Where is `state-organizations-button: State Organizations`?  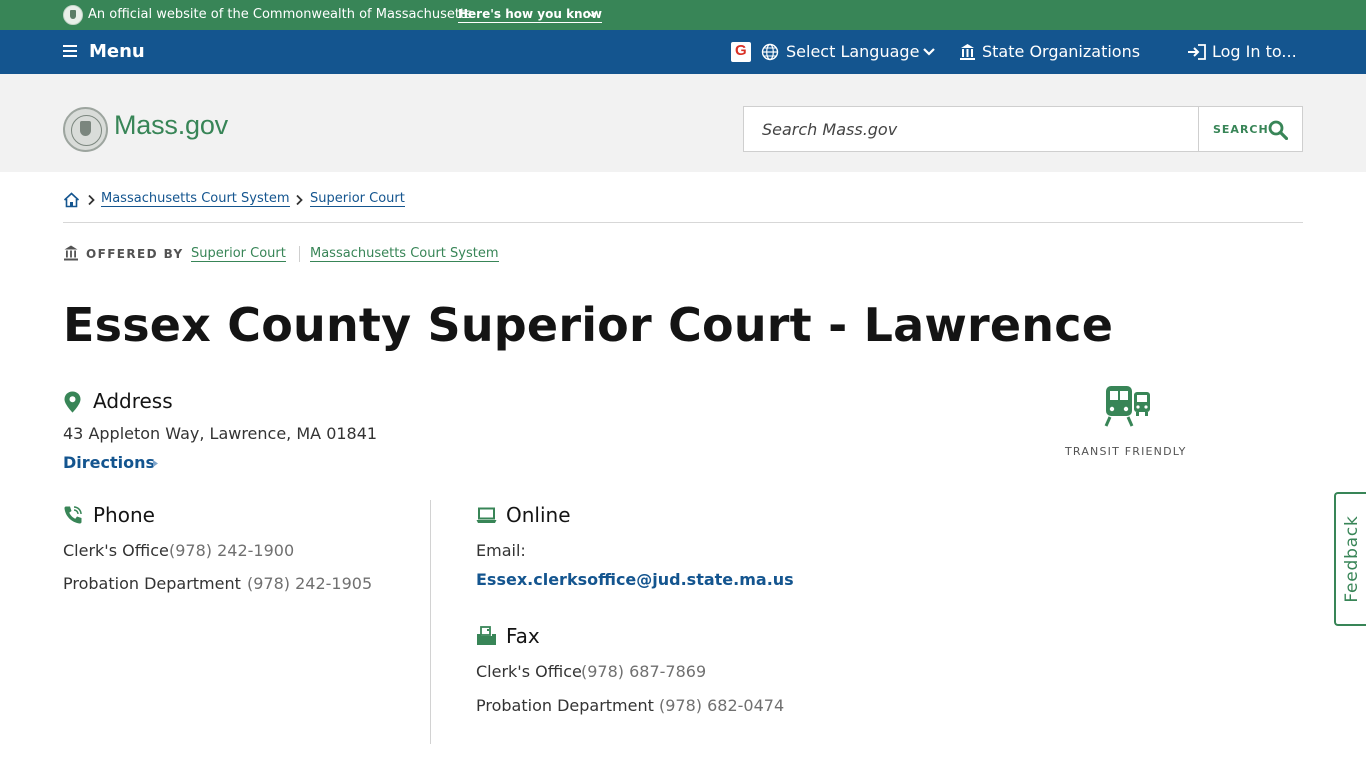 state-organizations-button: State Organizations is located at coordinates (1061, 51).